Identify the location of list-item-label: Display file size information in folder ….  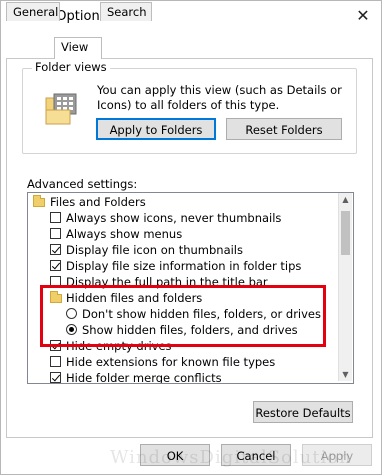
(183, 266).